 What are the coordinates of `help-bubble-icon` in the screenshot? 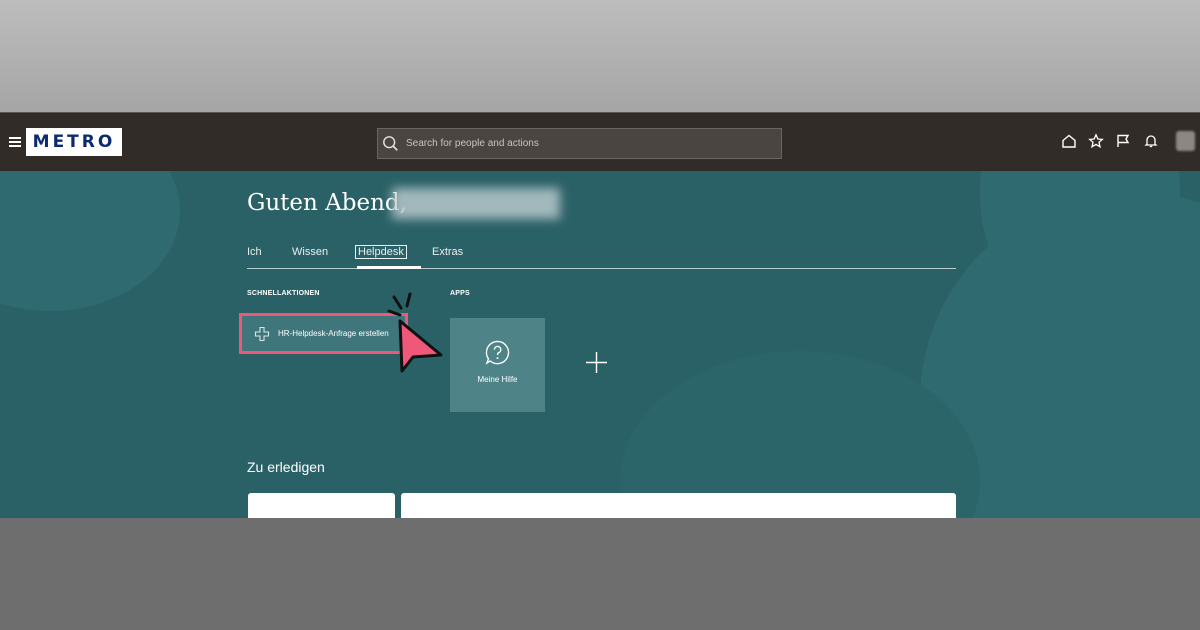 It's located at (497, 352).